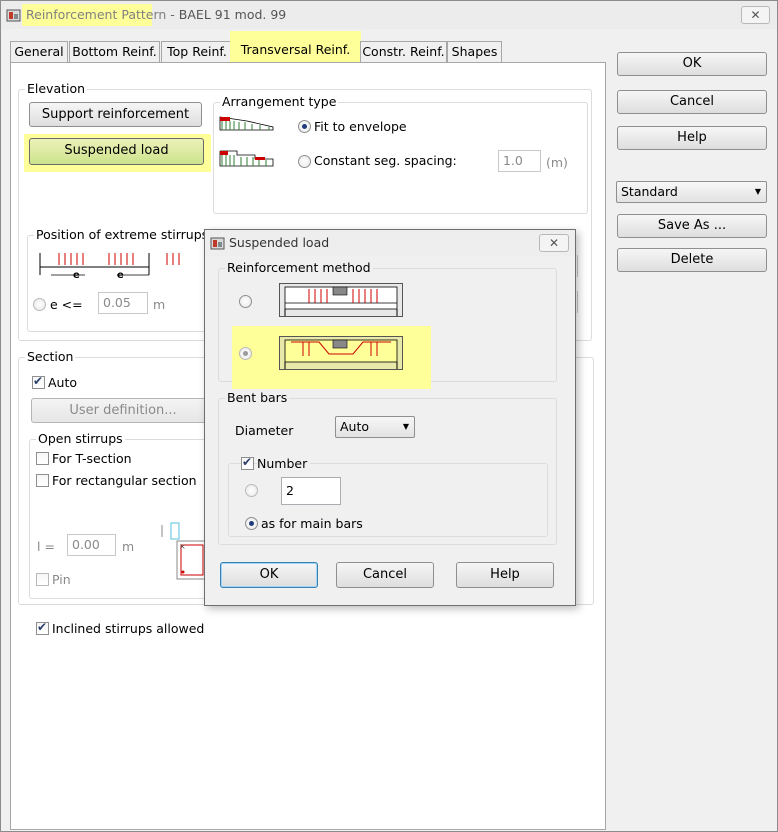  I want to click on t-section-checkbox, so click(42, 458).